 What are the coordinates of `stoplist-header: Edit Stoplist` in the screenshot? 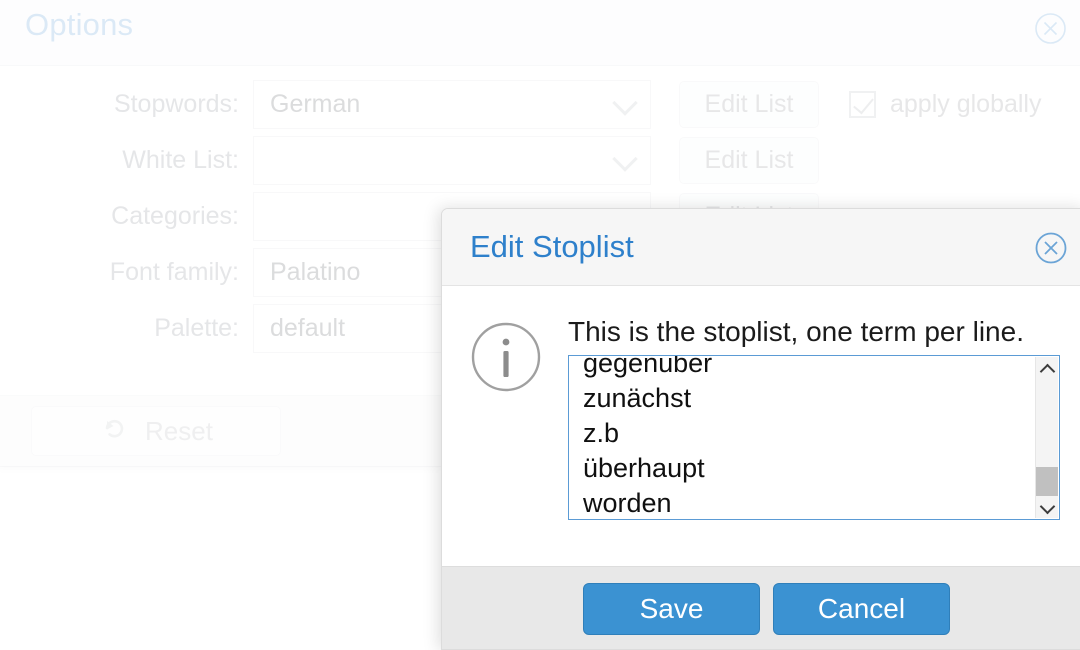 It's located at (761, 247).